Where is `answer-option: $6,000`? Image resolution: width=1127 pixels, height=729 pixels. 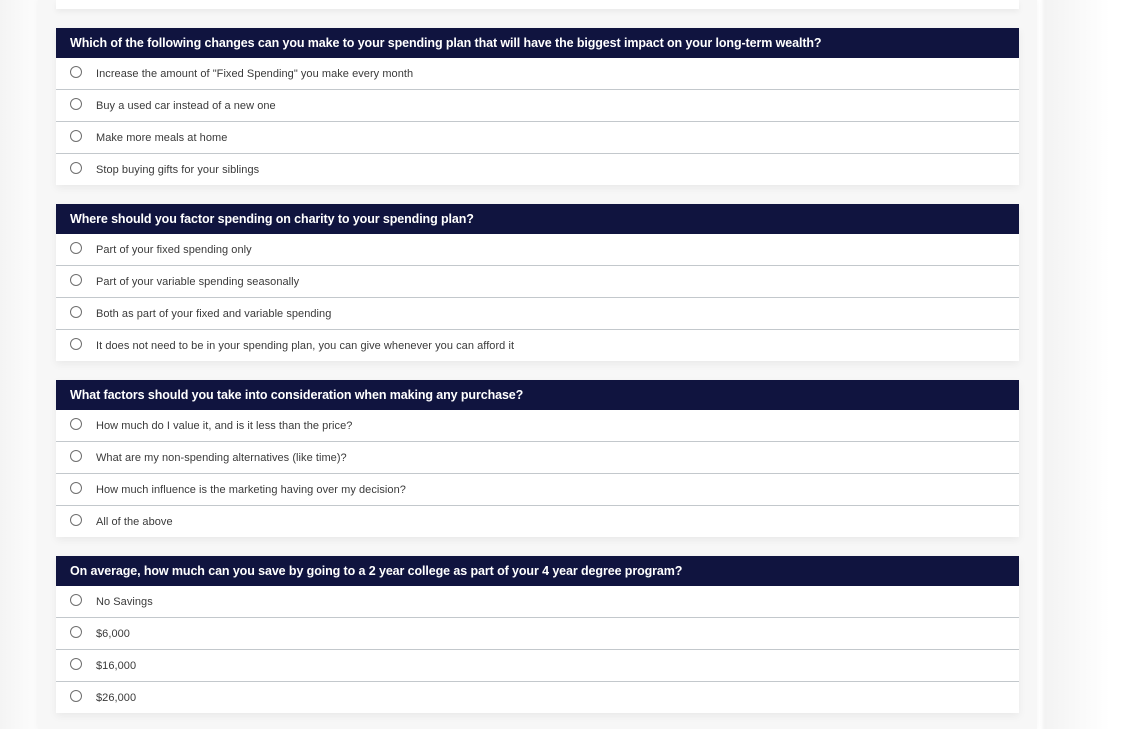 answer-option: $6,000 is located at coordinates (537, 634).